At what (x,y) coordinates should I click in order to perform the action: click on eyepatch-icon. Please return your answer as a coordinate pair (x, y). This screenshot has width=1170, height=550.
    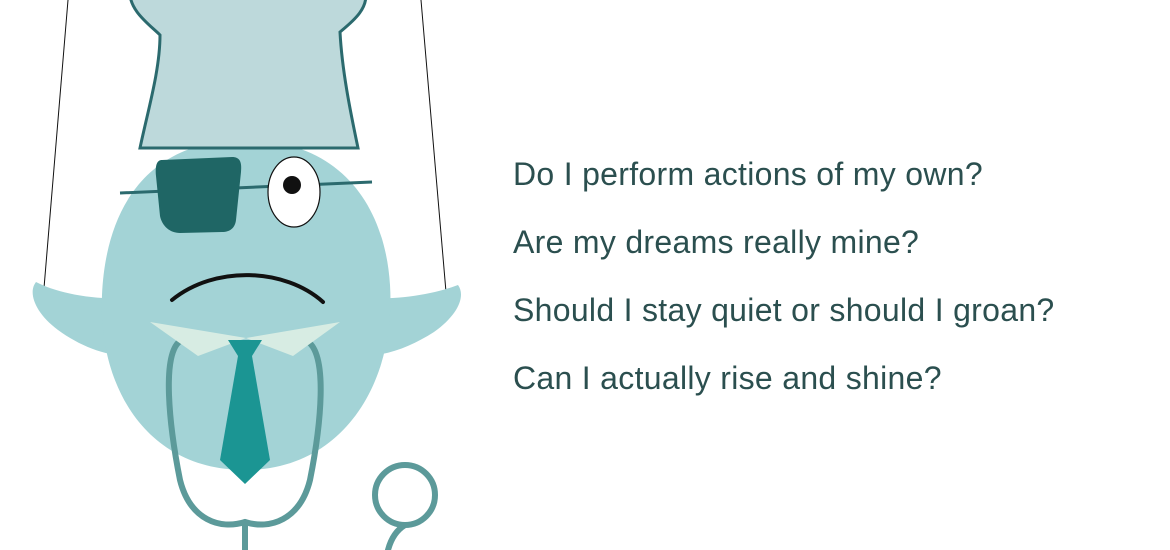
    Looking at the image, I should click on (198, 195).